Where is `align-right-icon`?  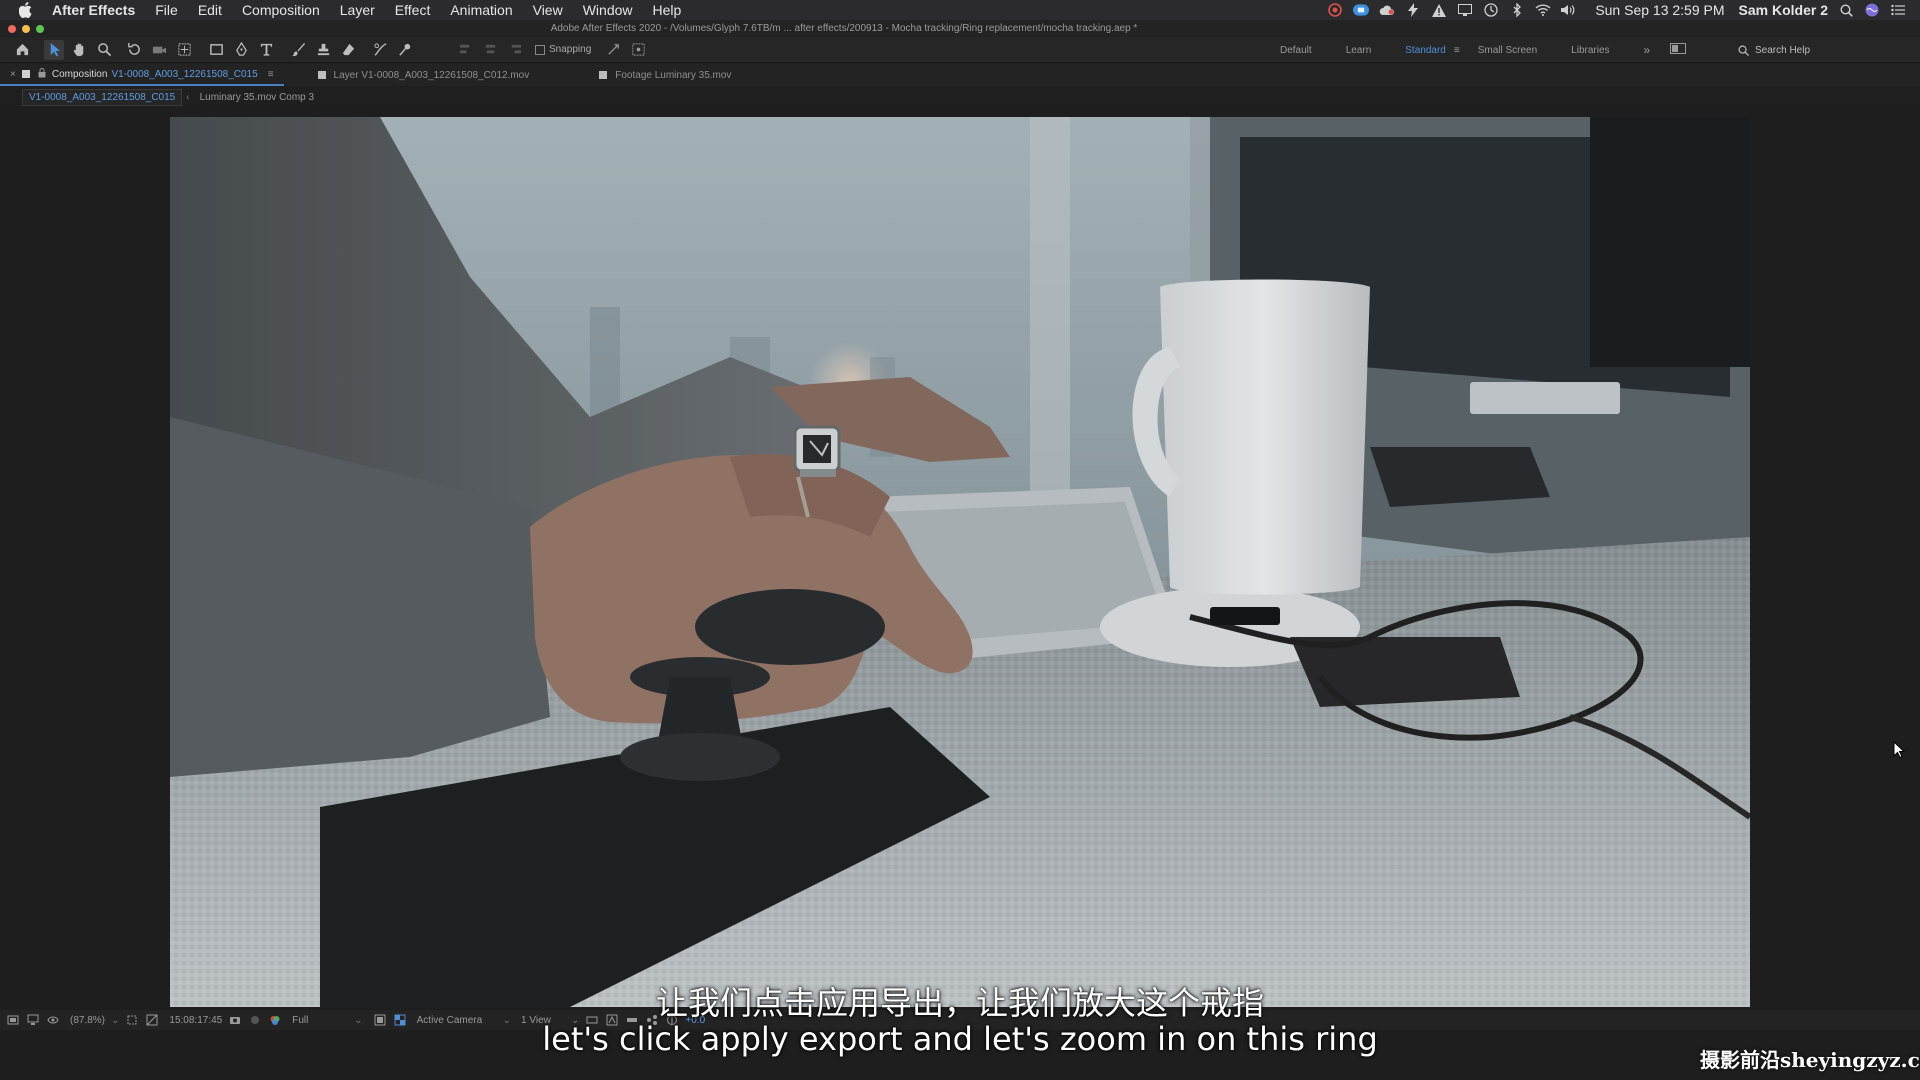
align-right-icon is located at coordinates (515, 50).